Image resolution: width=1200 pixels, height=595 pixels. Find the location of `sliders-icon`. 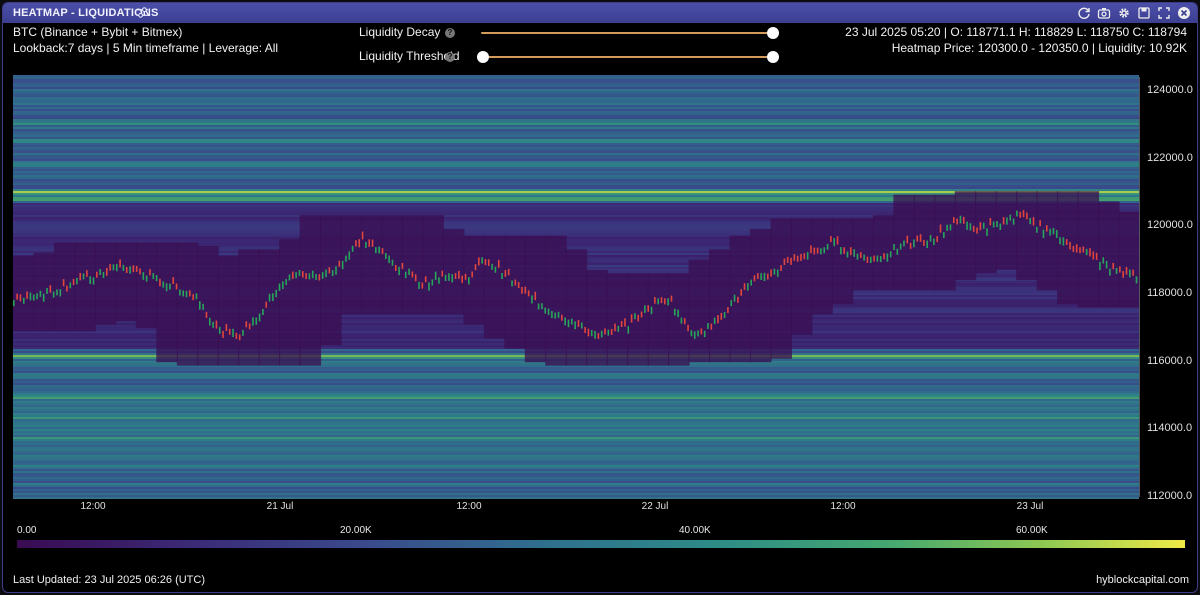

sliders-icon is located at coordinates (142, 12).